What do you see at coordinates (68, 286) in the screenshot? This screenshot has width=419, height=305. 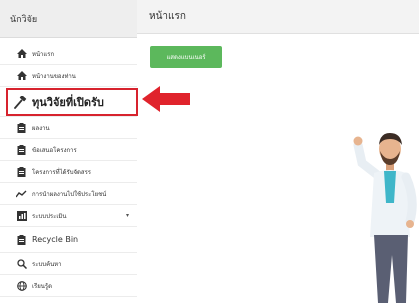 I see `sidebar-item-learning: เรียนรู้ด` at bounding box center [68, 286].